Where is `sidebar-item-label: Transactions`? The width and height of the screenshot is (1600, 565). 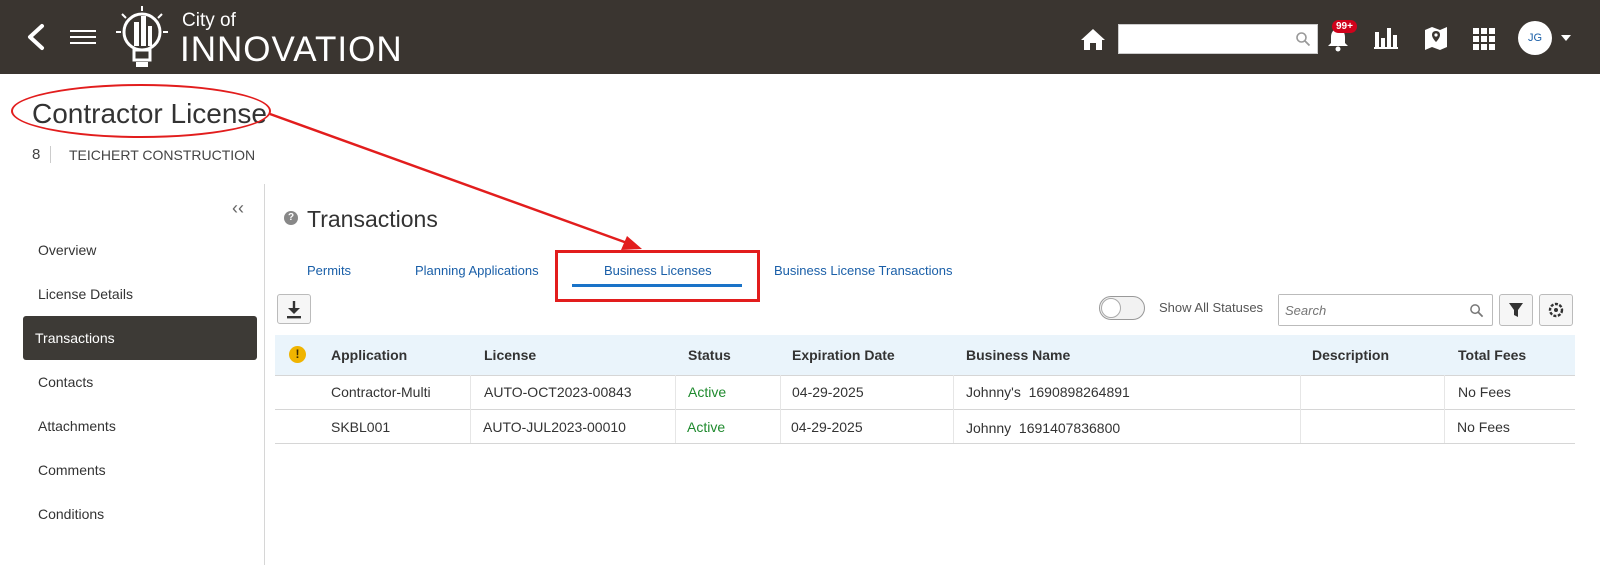 sidebar-item-label: Transactions is located at coordinates (75, 338).